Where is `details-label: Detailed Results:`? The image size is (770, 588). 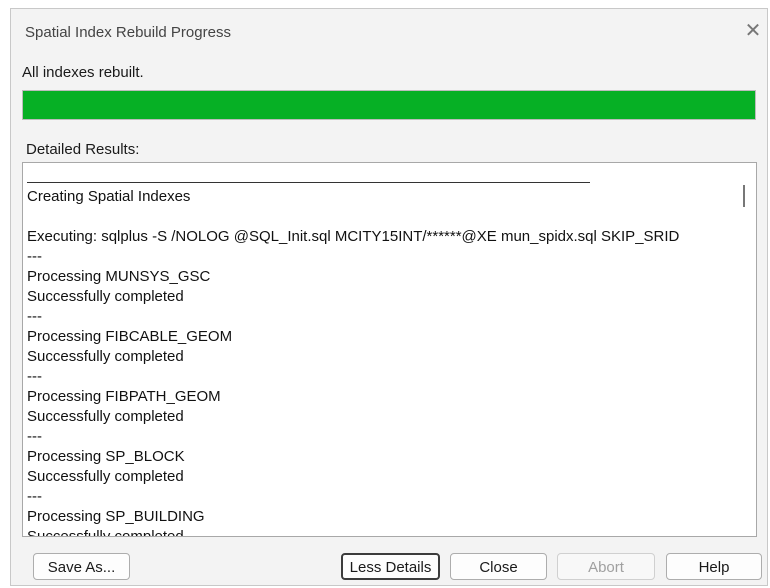
details-label: Detailed Results: is located at coordinates (83, 149).